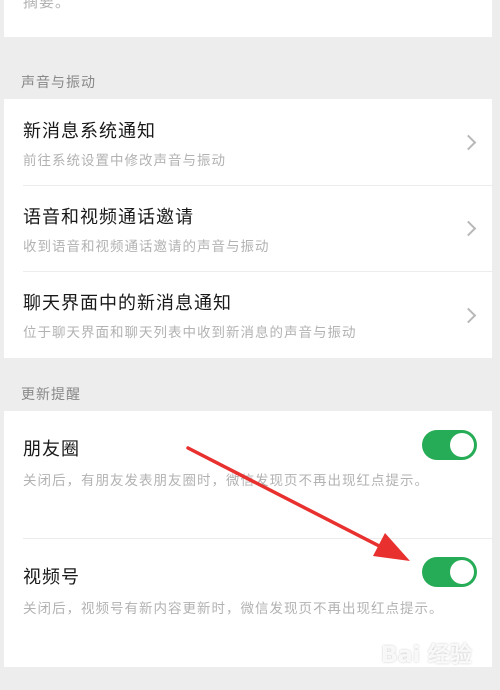 The image size is (500, 690). Describe the element at coordinates (248, 315) in the screenshot. I see `setting-chat-new-message-notification: 聊天界面中的新消息通知 位于聊天界面和聊天列表中收到新消息的声音与振动` at that location.